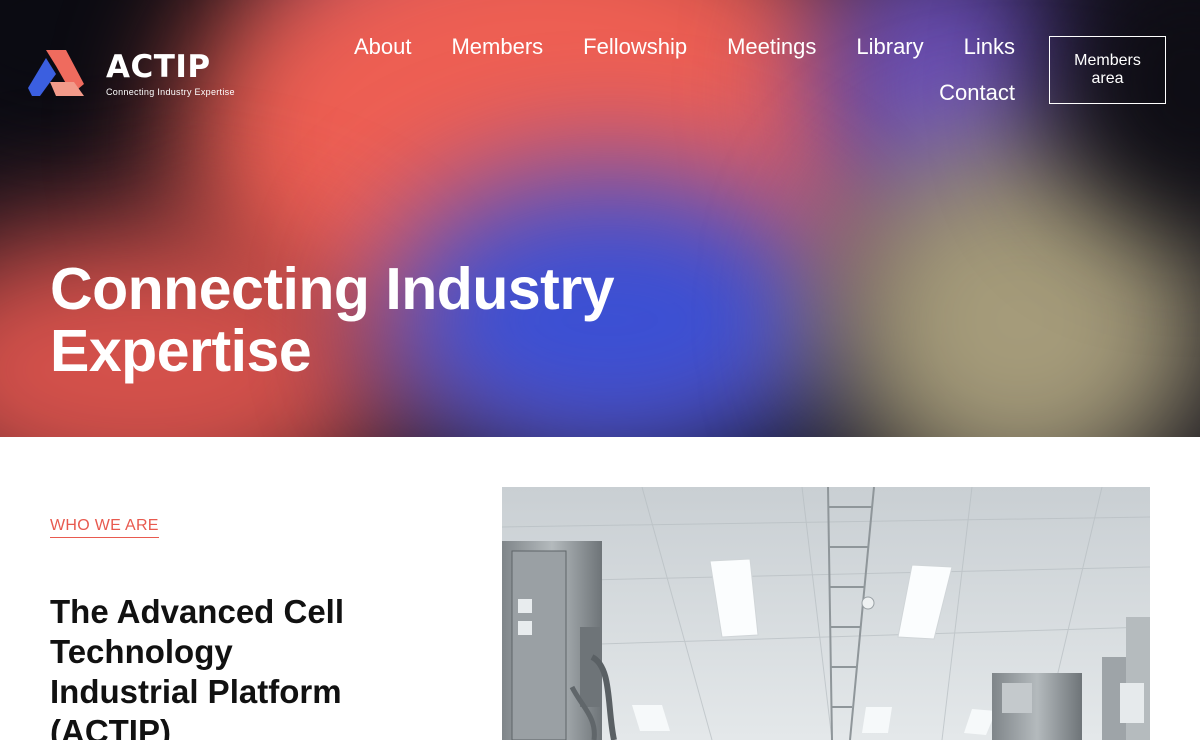  What do you see at coordinates (889, 53) in the screenshot?
I see `nav-library: Library` at bounding box center [889, 53].